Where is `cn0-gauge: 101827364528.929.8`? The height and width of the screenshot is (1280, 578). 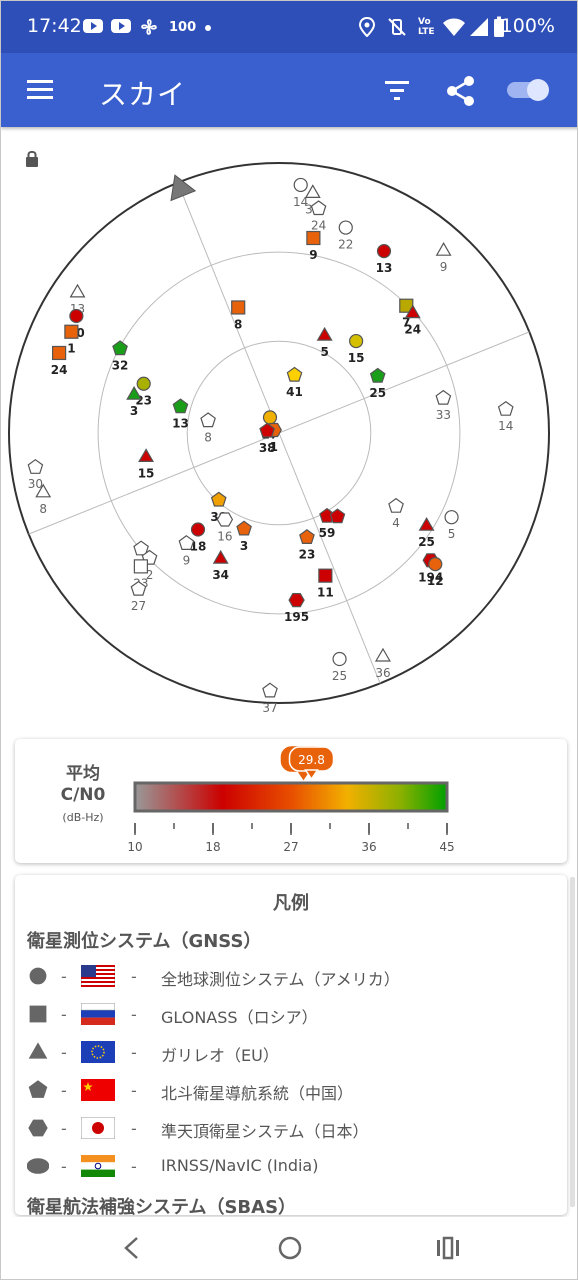 cn0-gauge: 101827364528.929.8 is located at coordinates (291, 800).